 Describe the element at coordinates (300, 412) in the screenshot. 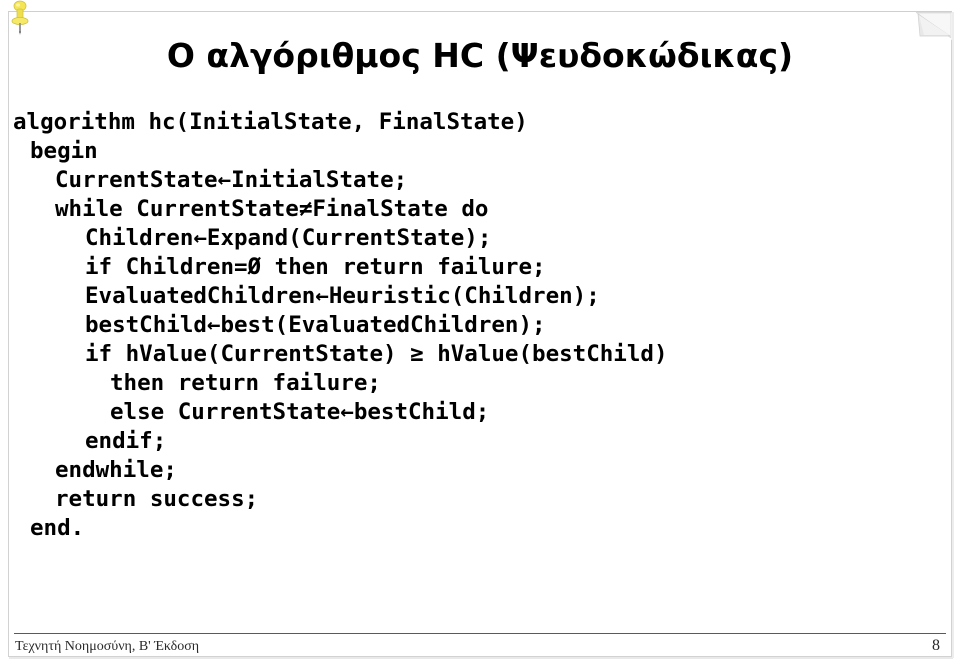

I see `pseudocode-line: else CurrentState←bestChild;` at that location.